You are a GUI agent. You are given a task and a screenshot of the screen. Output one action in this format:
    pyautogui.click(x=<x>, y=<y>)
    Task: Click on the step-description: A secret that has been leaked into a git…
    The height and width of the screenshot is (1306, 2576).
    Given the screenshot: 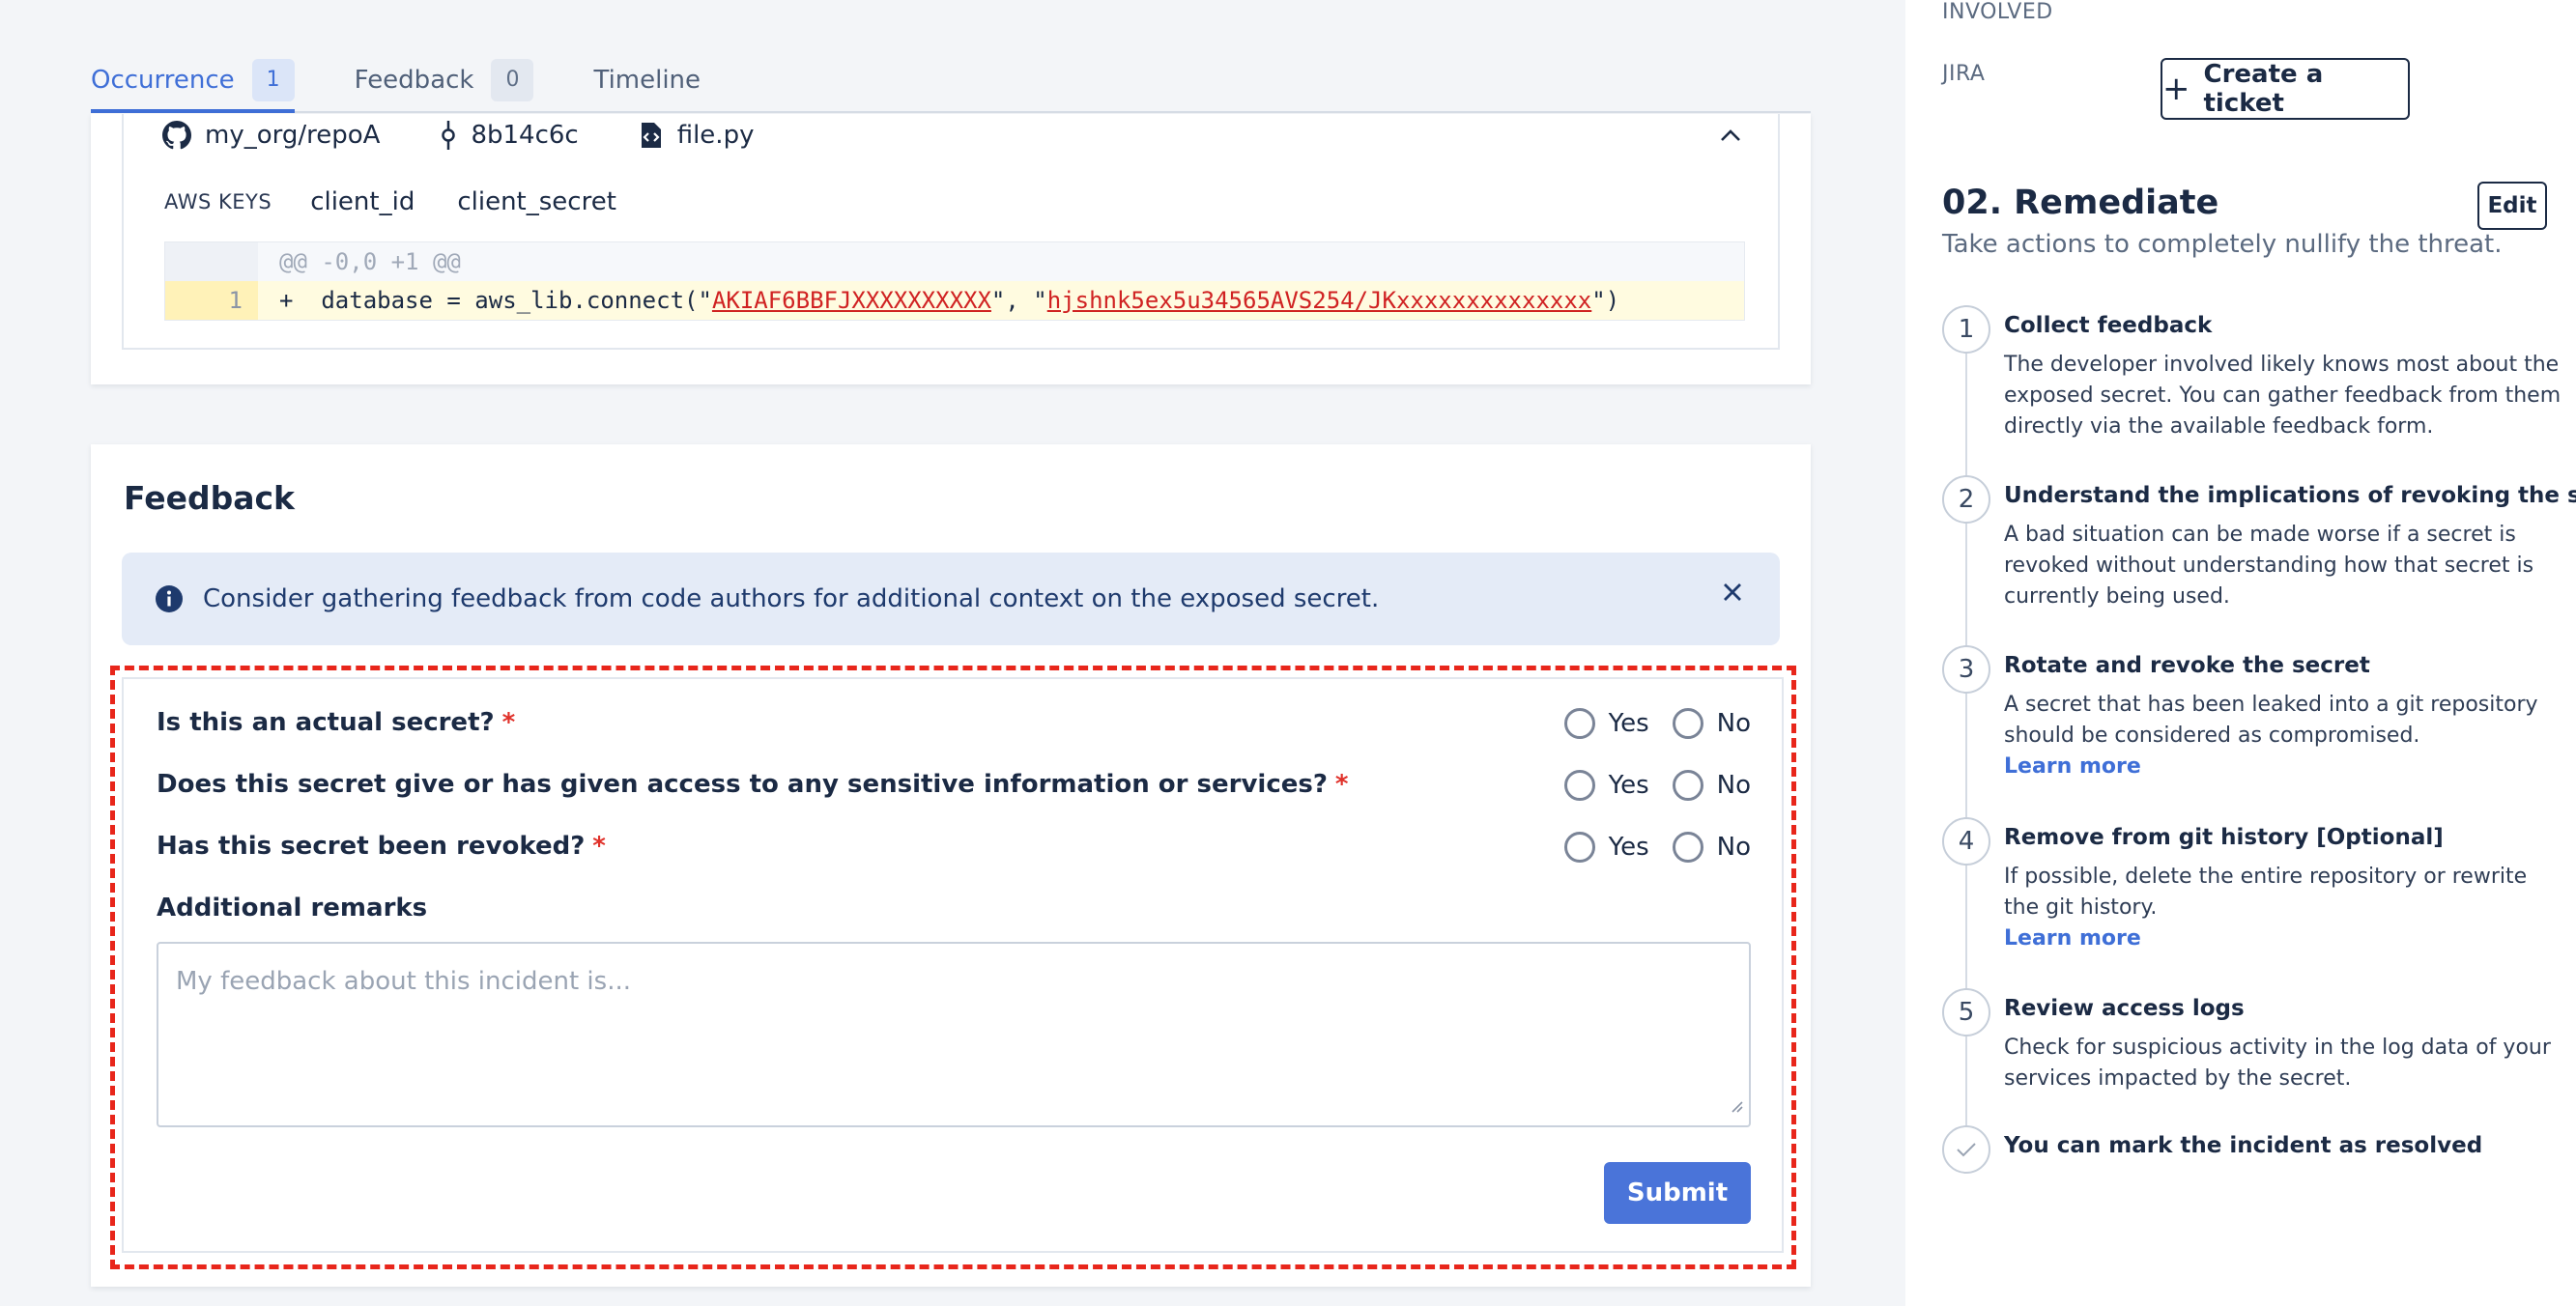 What is the action you would take?
    pyautogui.click(x=2283, y=736)
    